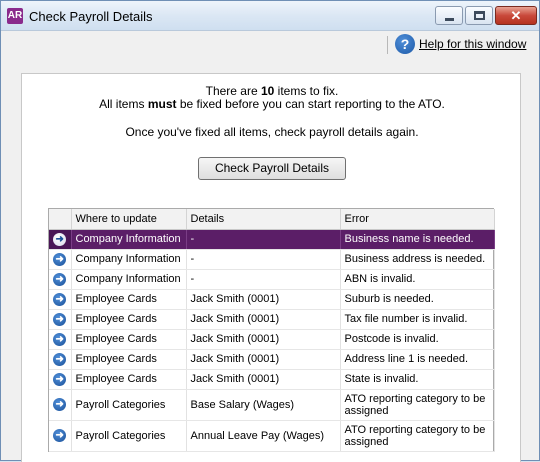 This screenshot has width=540, height=462. Describe the element at coordinates (417, 279) in the screenshot. I see `cell-error: ABN is invalid.` at that location.